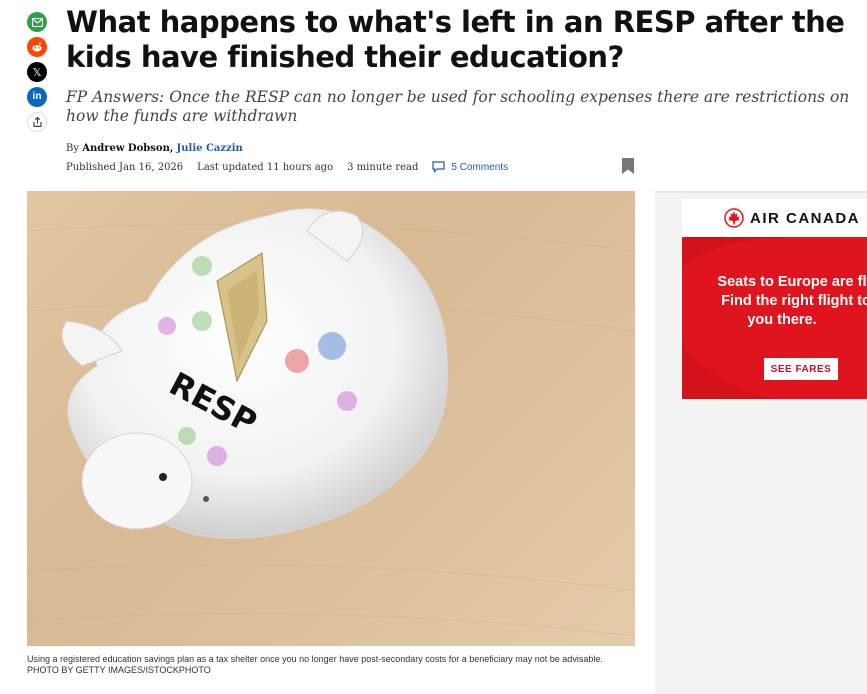  Describe the element at coordinates (782, 320) in the screenshot. I see `ad-line-3: you there.` at that location.